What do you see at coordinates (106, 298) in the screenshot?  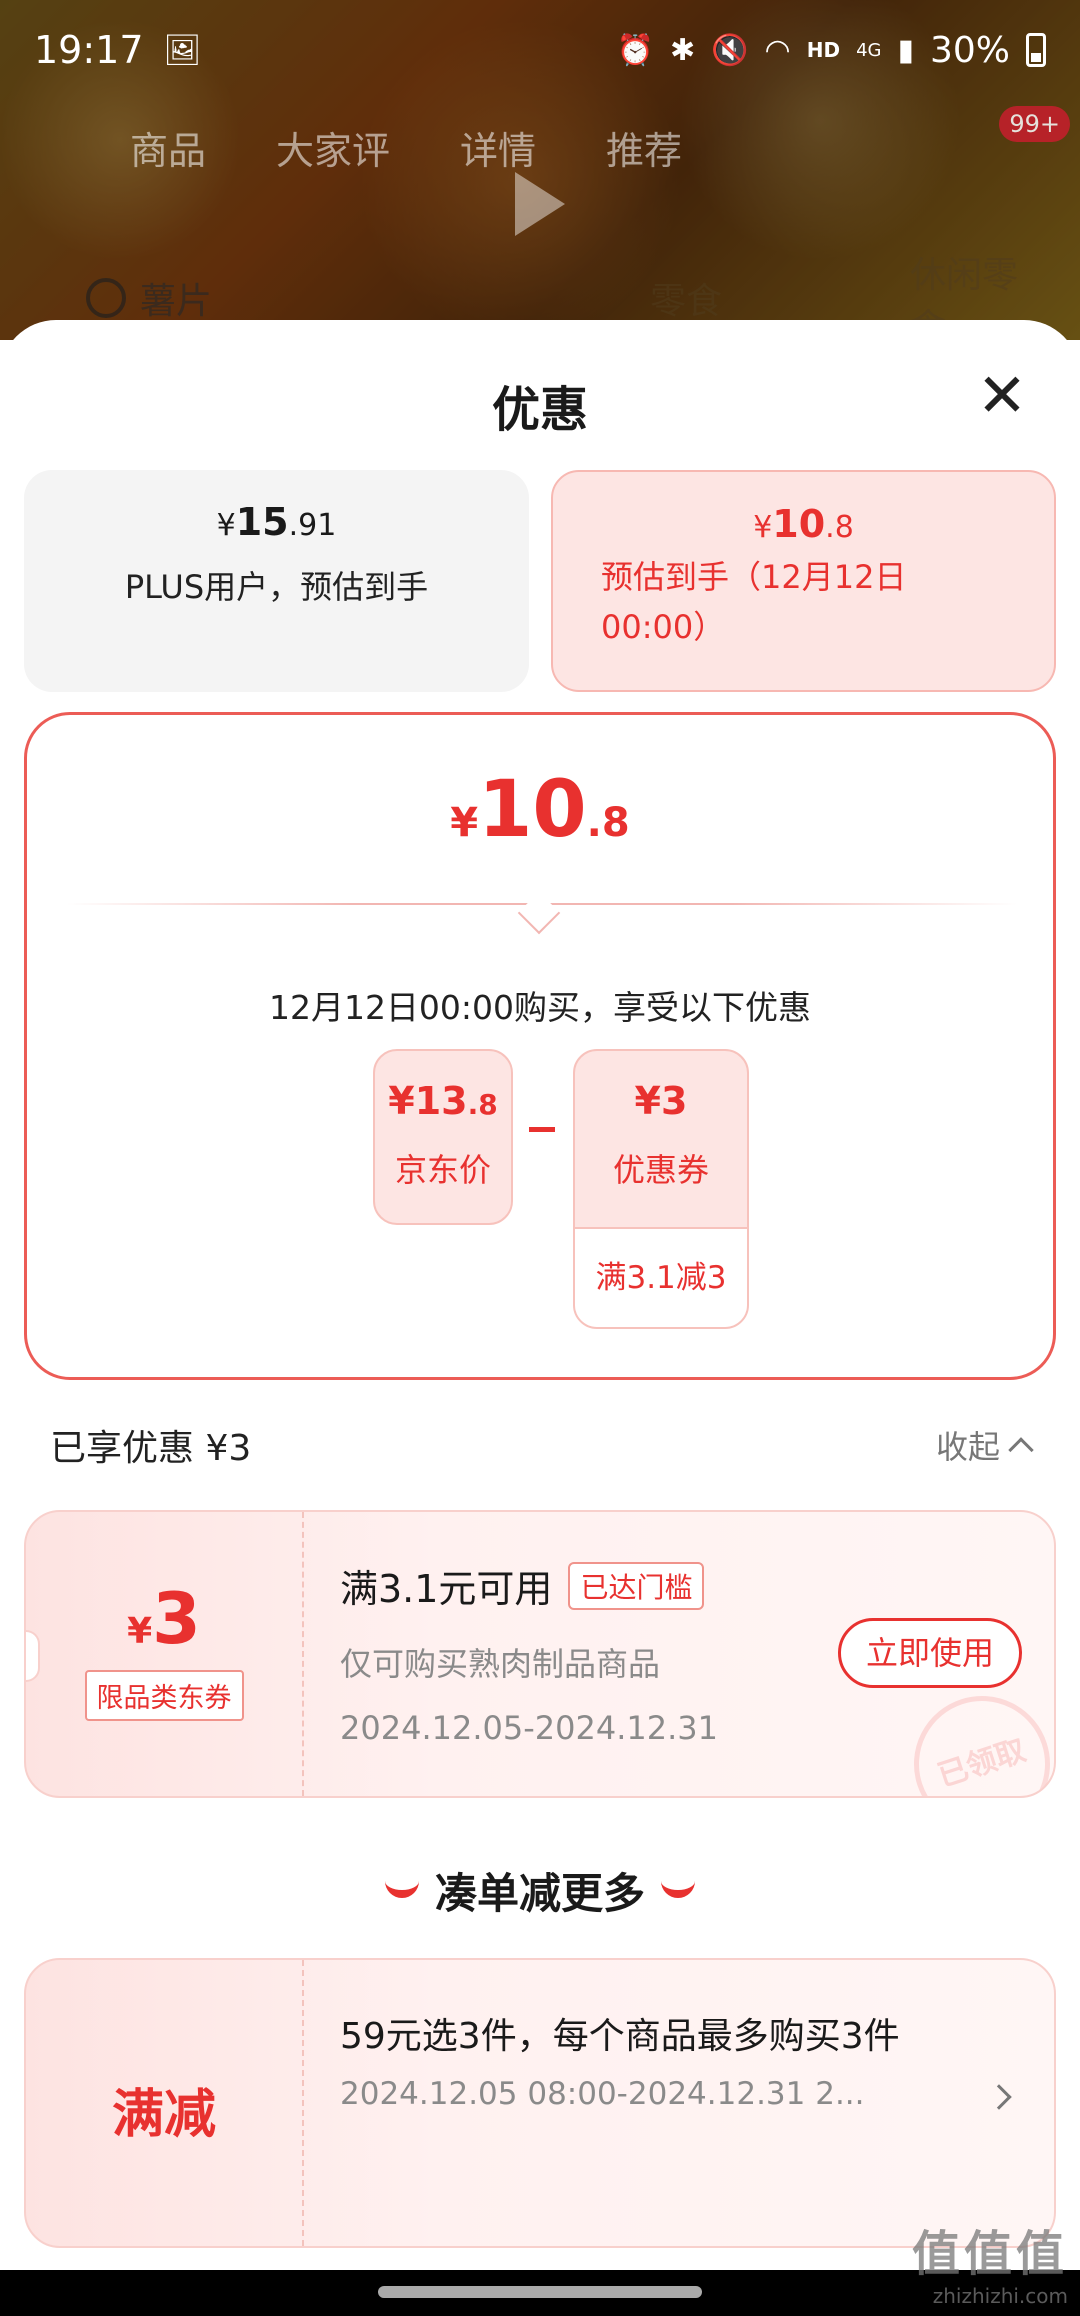 I see `search-icon` at bounding box center [106, 298].